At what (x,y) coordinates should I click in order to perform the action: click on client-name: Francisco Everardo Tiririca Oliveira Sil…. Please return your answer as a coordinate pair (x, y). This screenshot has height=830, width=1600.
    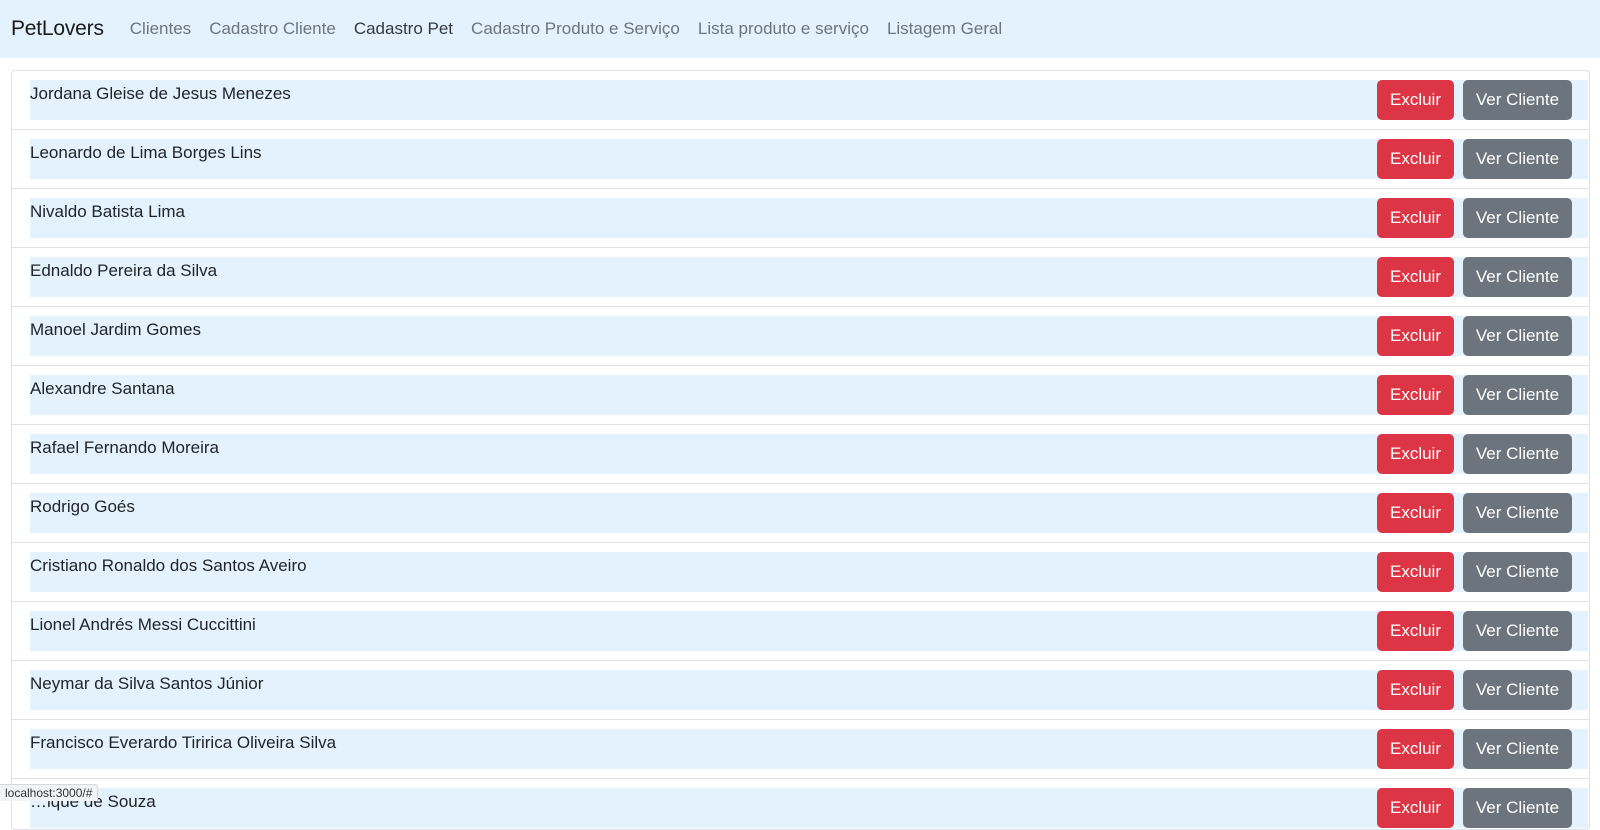
    Looking at the image, I should click on (183, 742).